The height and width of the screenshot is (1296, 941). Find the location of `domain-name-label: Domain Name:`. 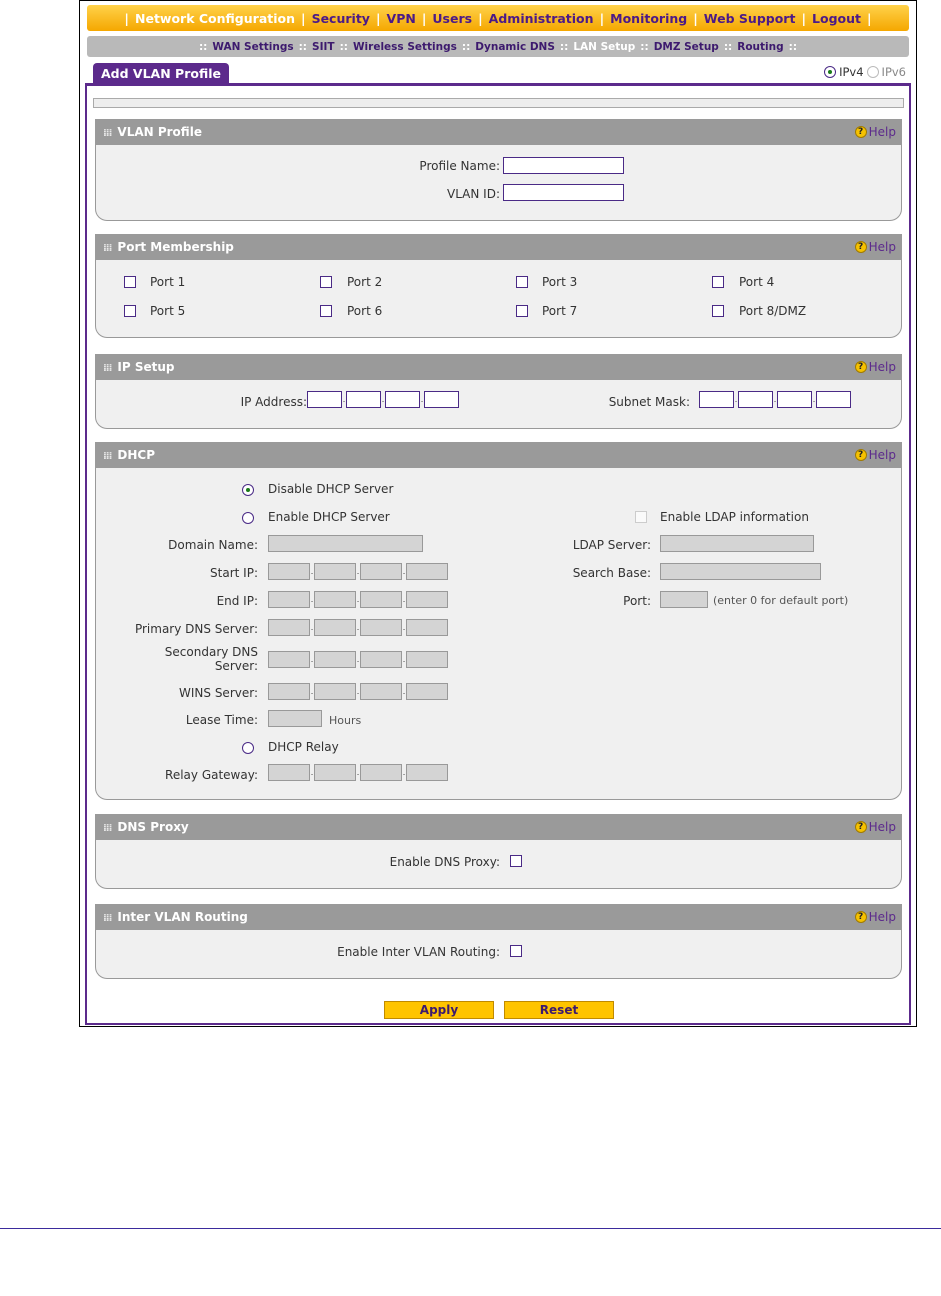

domain-name-label: Domain Name: is located at coordinates (213, 545).